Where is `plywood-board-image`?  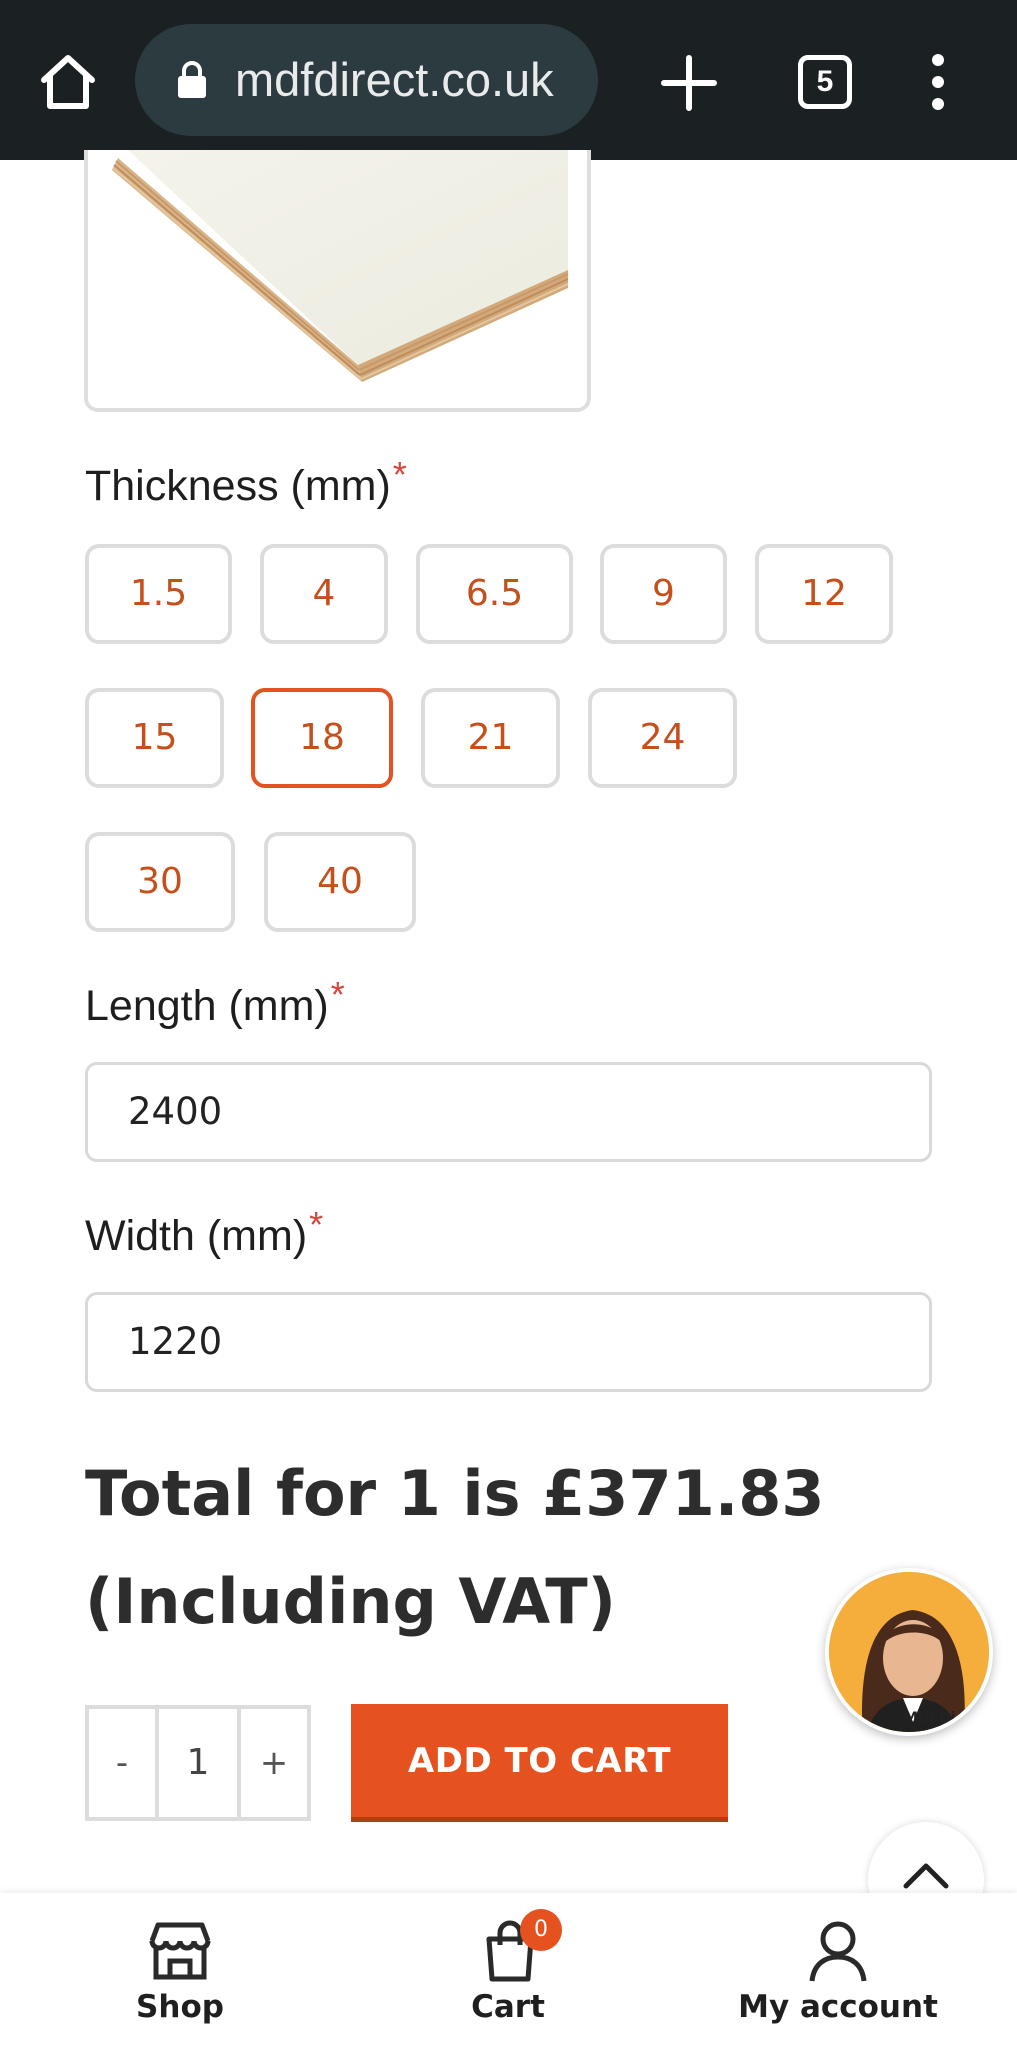 plywood-board-image is located at coordinates (337, 279).